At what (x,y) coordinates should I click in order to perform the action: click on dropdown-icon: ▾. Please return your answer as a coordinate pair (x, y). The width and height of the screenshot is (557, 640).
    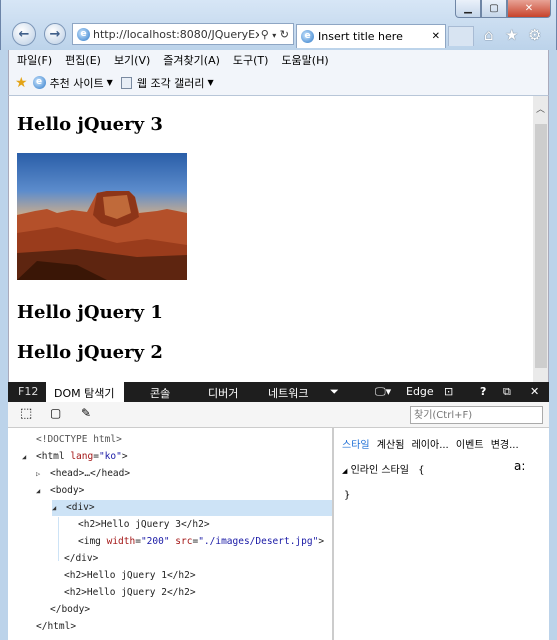
    Looking at the image, I should click on (274, 35).